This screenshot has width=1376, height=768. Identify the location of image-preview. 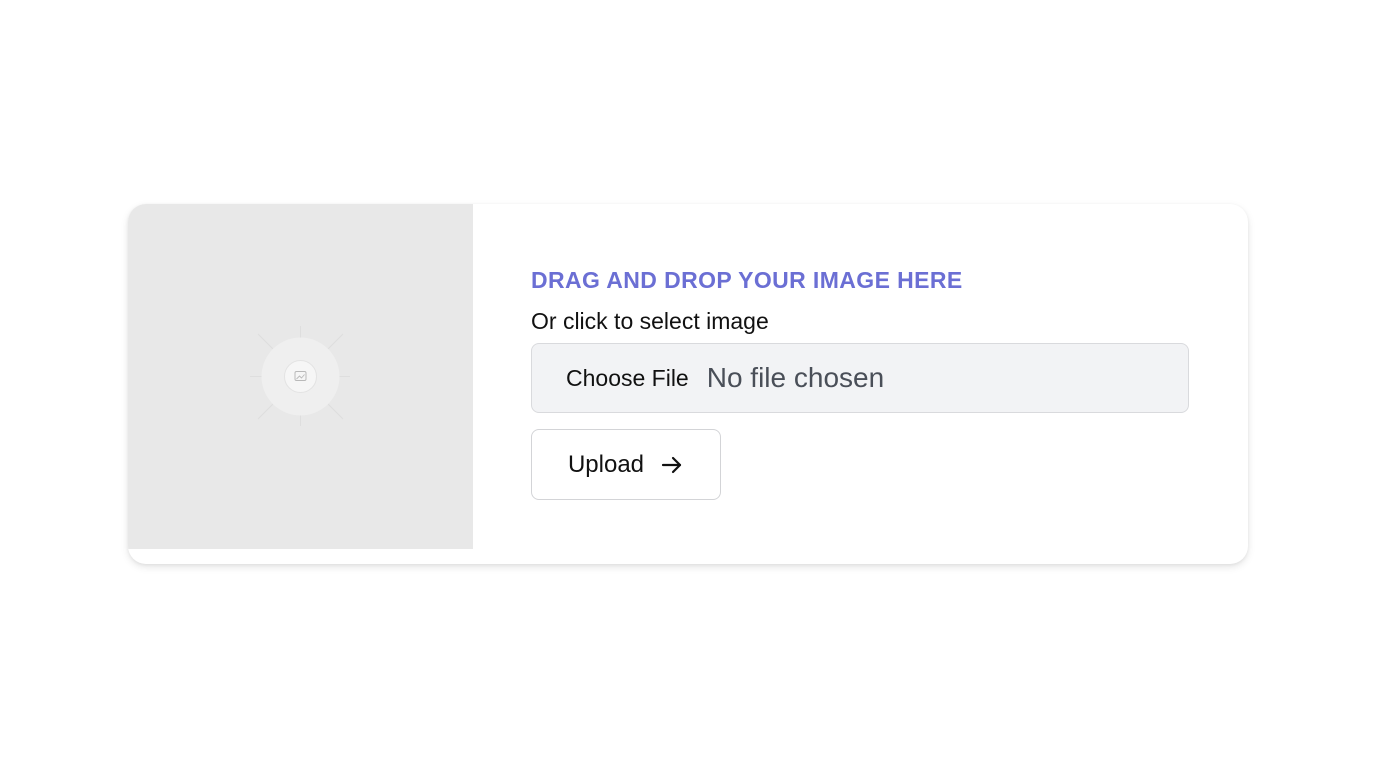
(300, 376).